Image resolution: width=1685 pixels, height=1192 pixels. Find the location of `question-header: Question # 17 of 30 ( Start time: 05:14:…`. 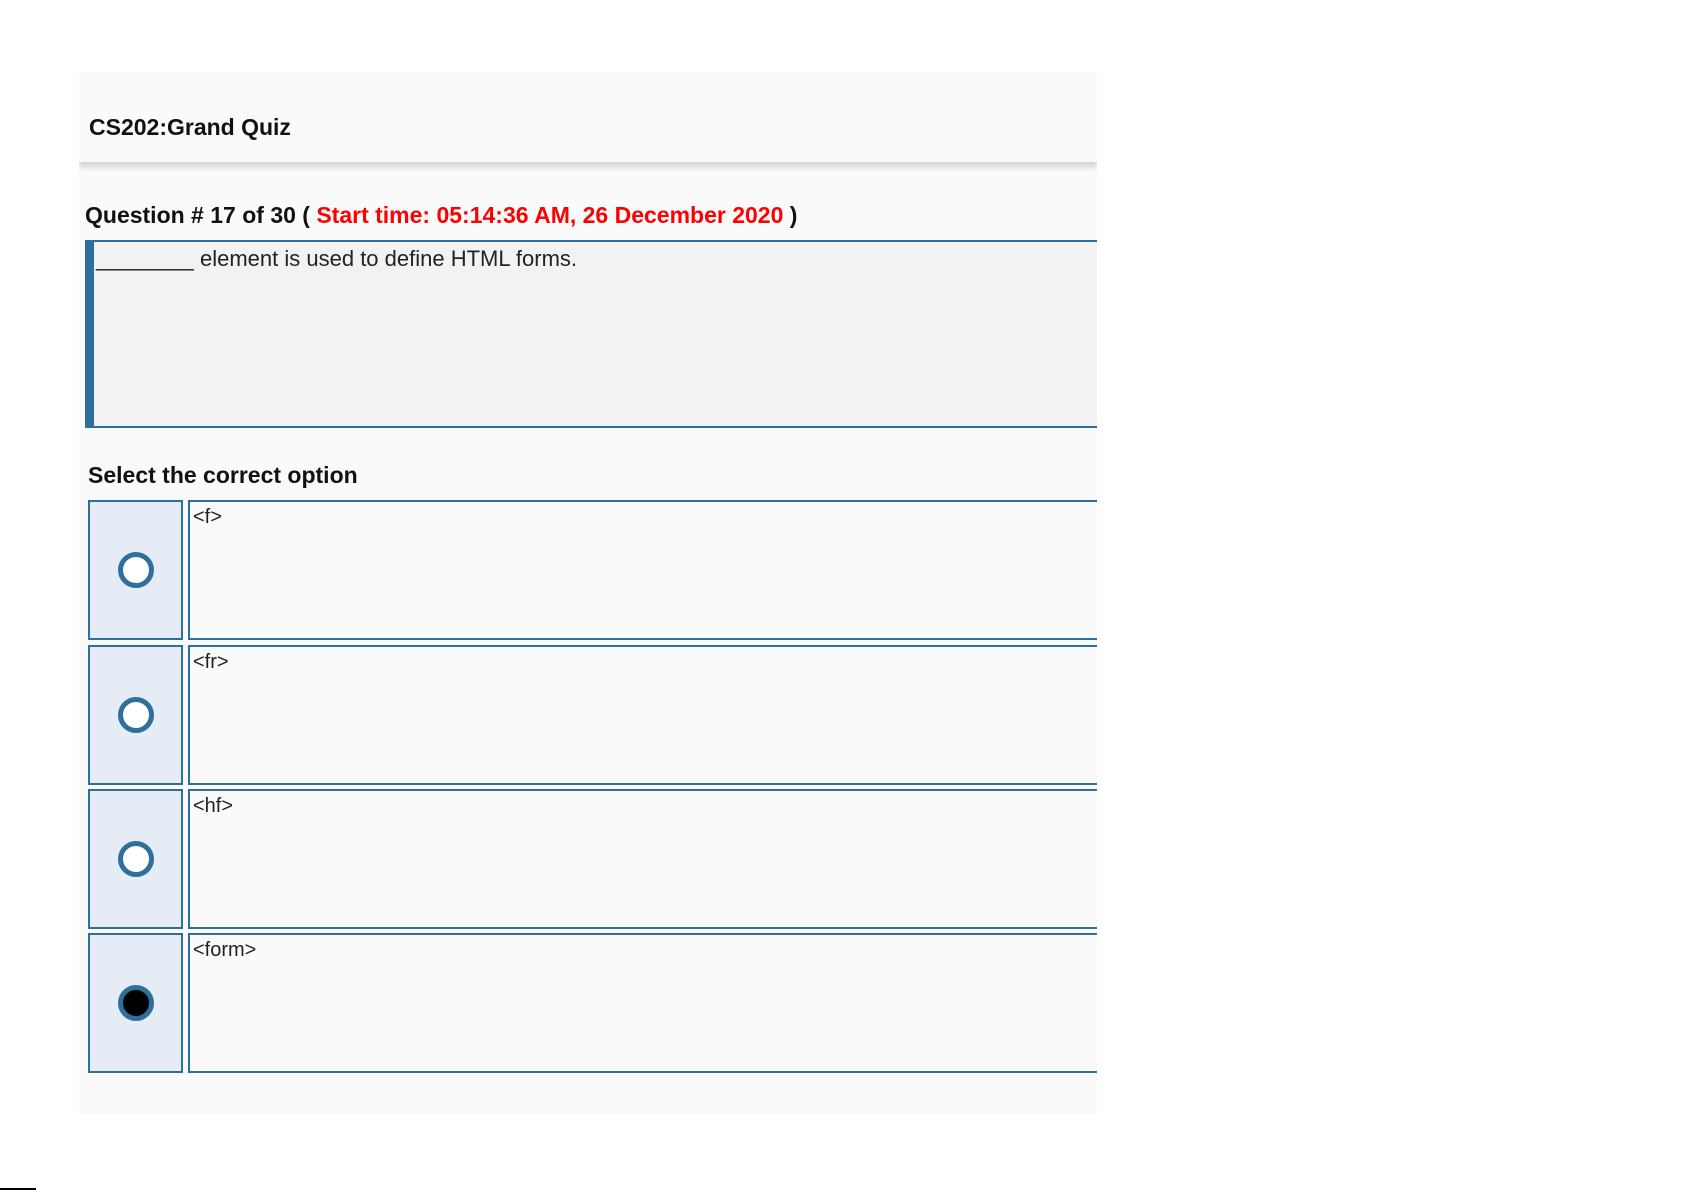

question-header: Question # 17 of 30 ( Start time: 05:14:… is located at coordinates (441, 215).